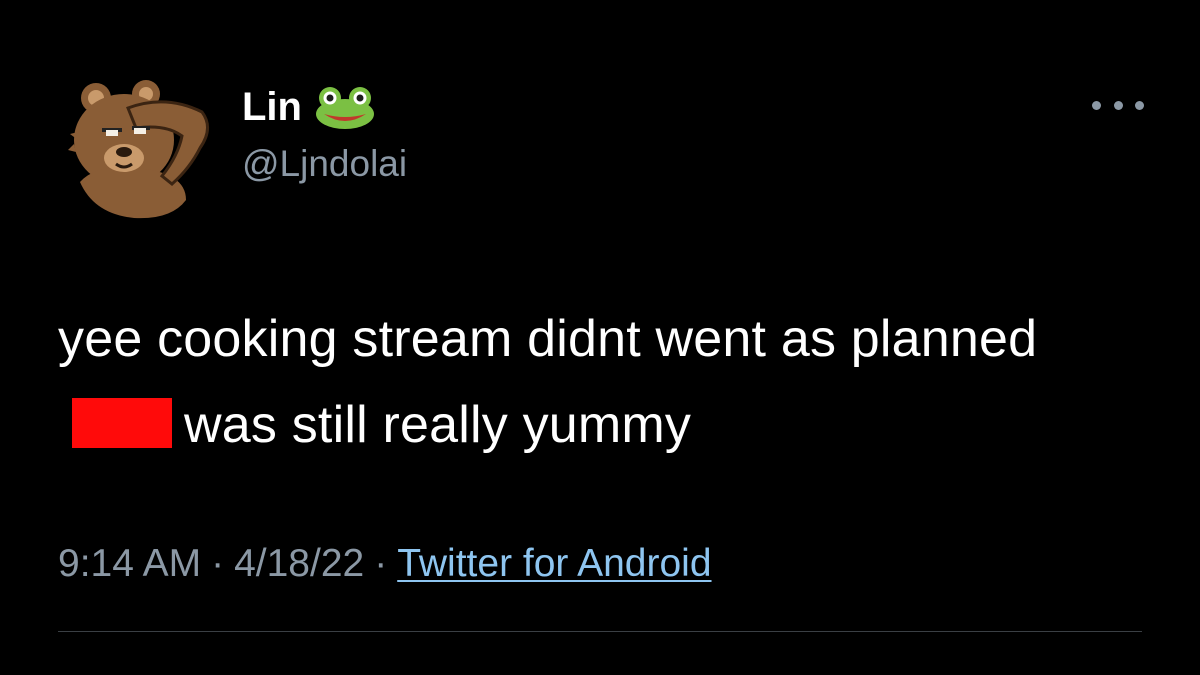  I want to click on author-name-row: Lin, so click(309, 107).